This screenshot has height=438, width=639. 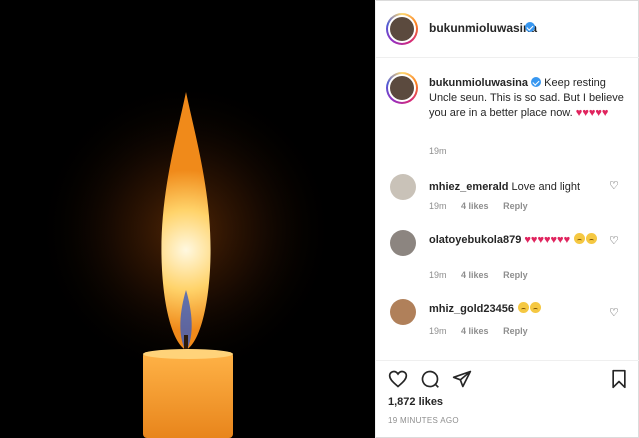 What do you see at coordinates (547, 240) in the screenshot?
I see `heart-emoji: ♥♥♥♥♥♥♥` at bounding box center [547, 240].